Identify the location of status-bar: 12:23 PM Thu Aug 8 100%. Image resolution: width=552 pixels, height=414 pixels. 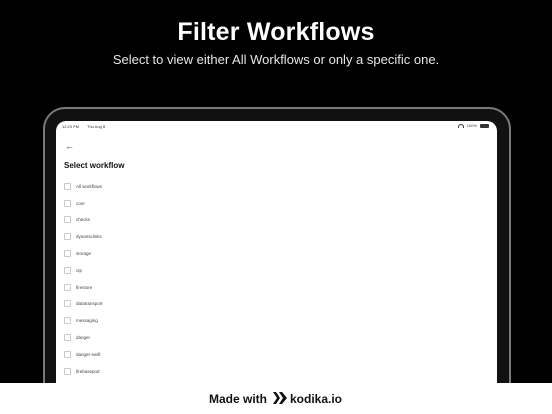
(276, 126).